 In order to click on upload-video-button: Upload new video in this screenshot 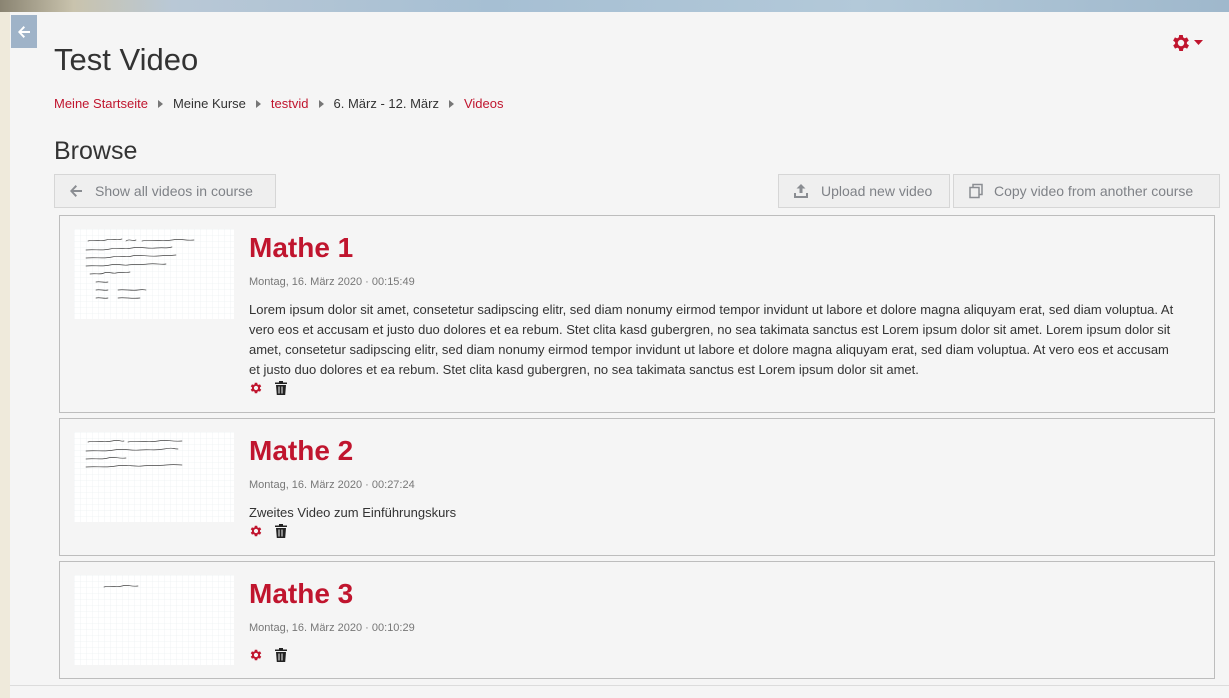, I will do `click(864, 191)`.